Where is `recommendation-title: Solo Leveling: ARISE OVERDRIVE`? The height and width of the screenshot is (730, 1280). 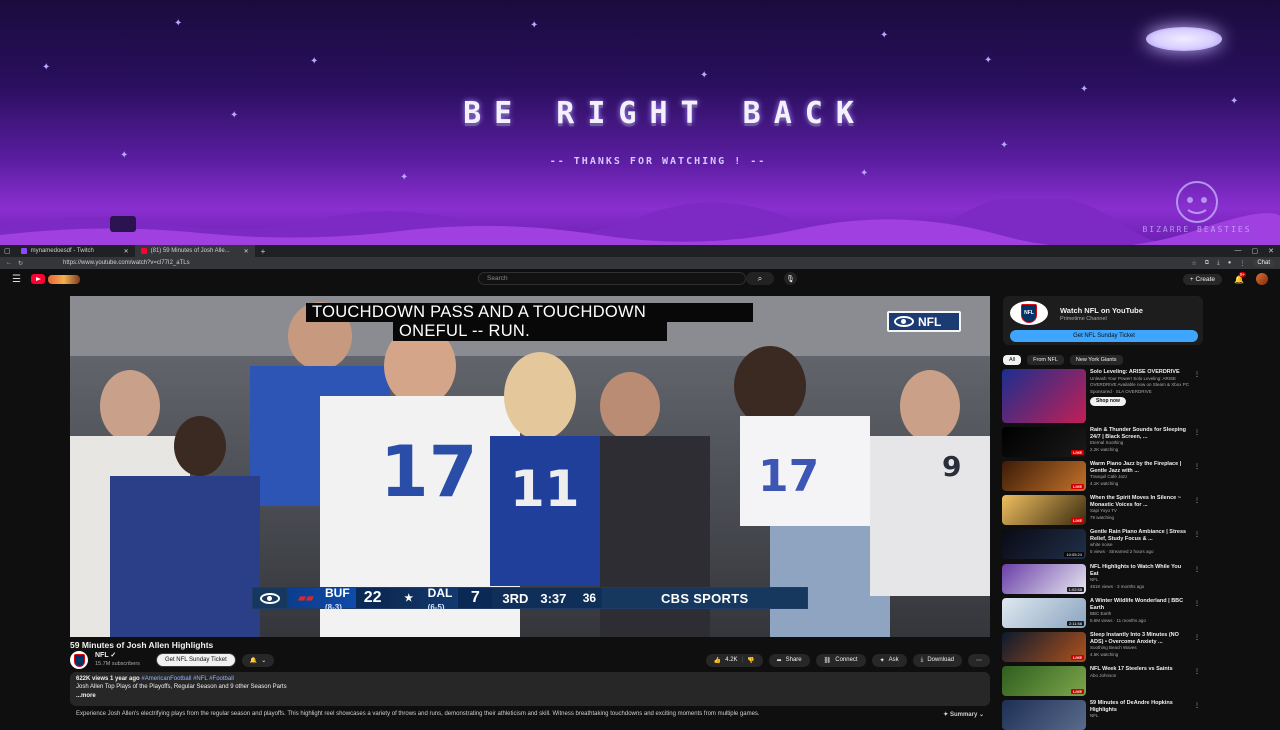 recommendation-title: Solo Leveling: ARISE OVERDRIVE is located at coordinates (1140, 372).